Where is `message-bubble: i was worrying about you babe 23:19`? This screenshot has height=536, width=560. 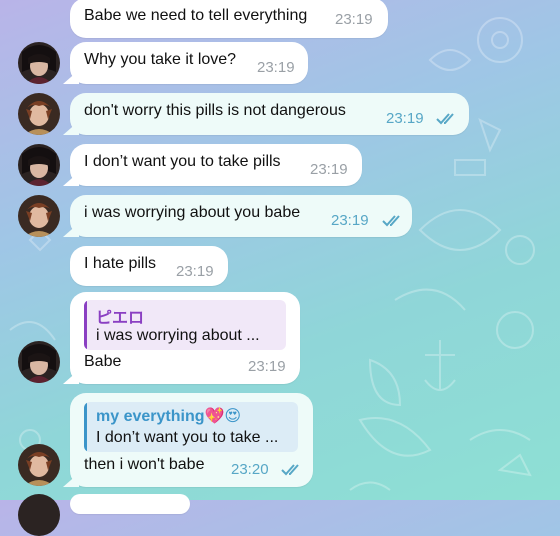 message-bubble: i was worrying about you babe 23:19 is located at coordinates (241, 216).